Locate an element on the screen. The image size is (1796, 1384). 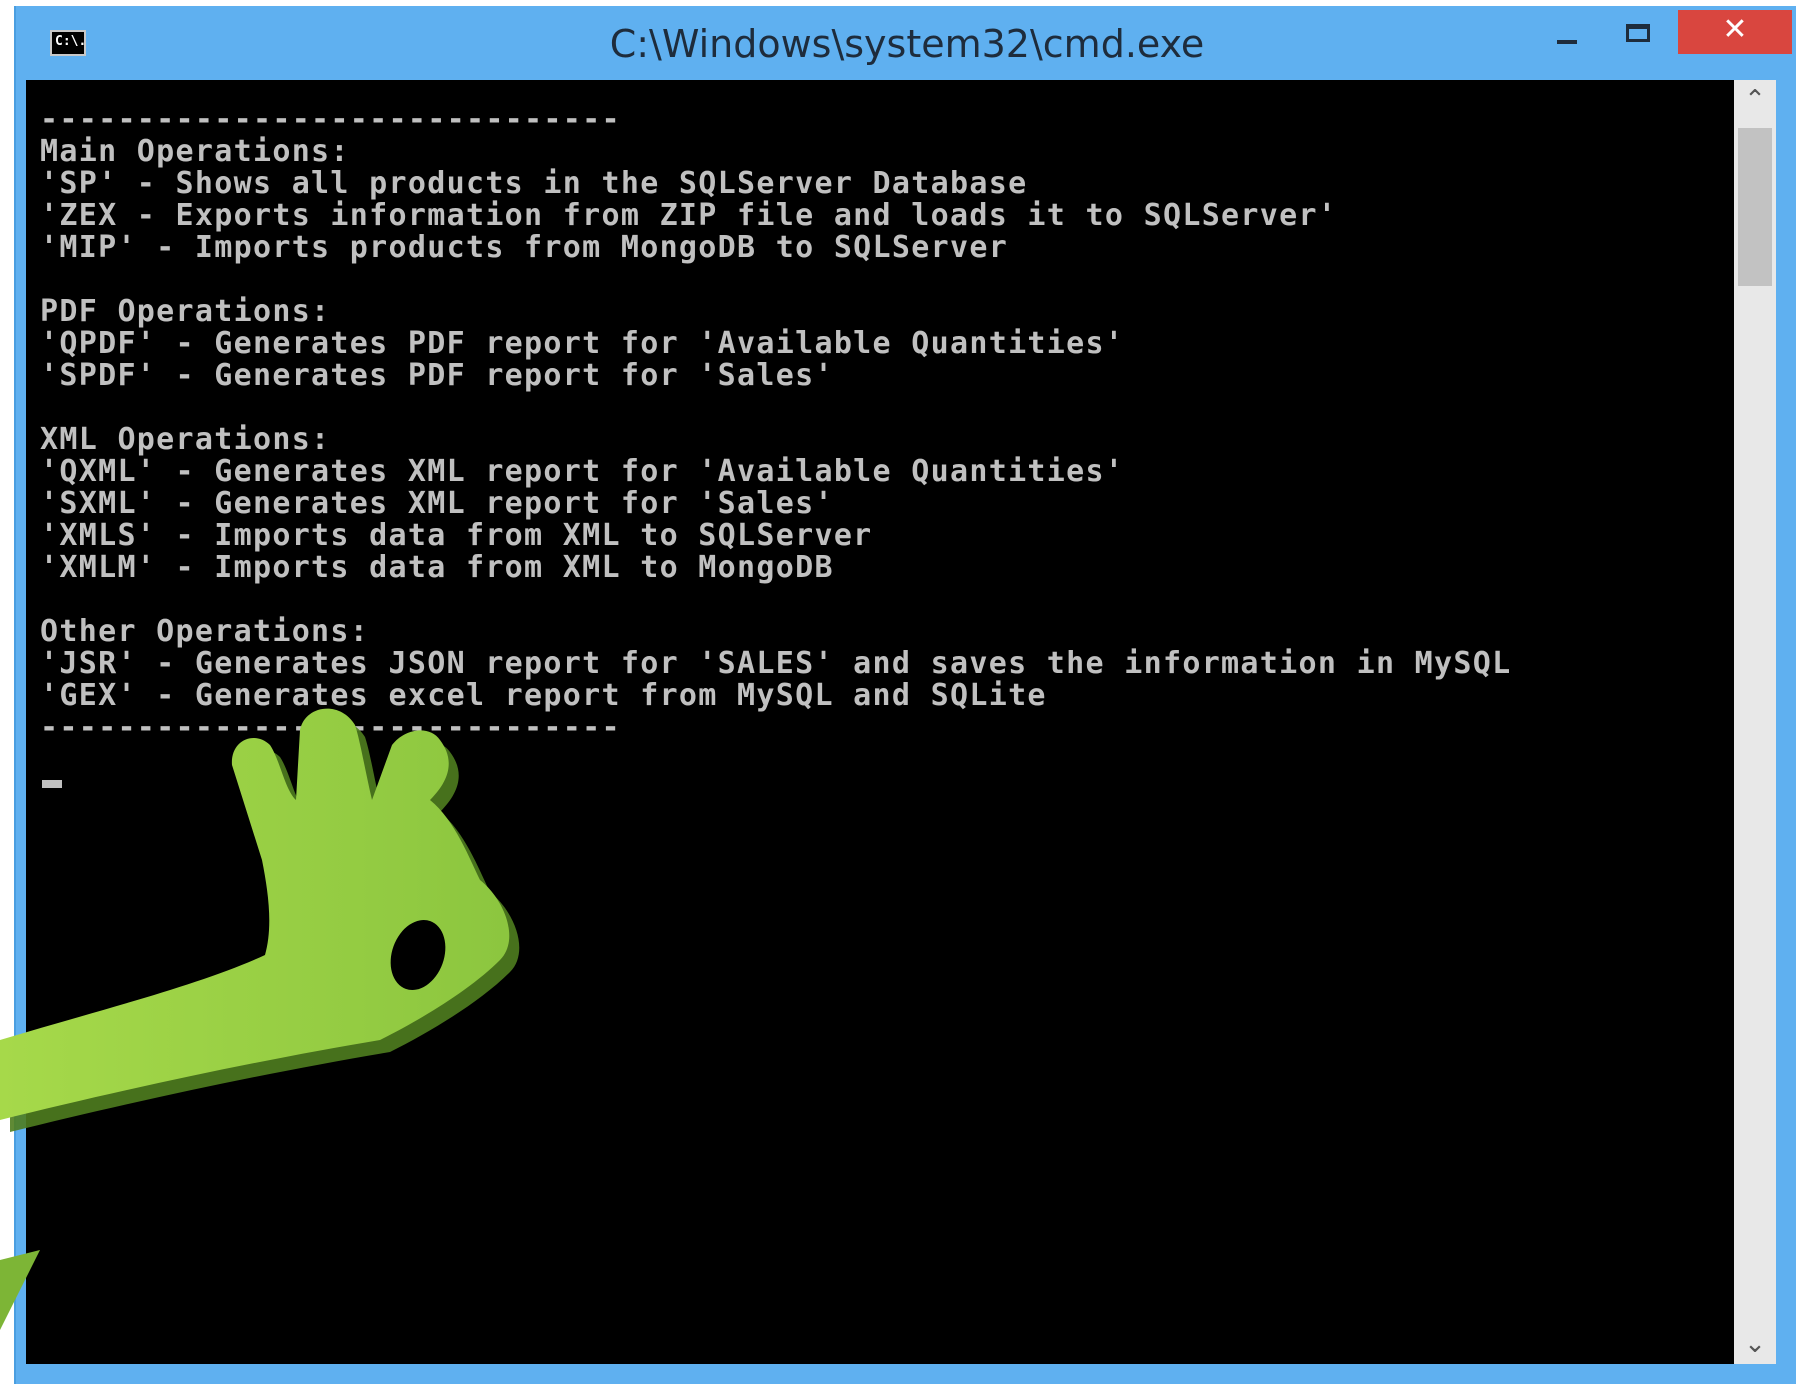
close-icon: ✕ is located at coordinates (1735, 29).